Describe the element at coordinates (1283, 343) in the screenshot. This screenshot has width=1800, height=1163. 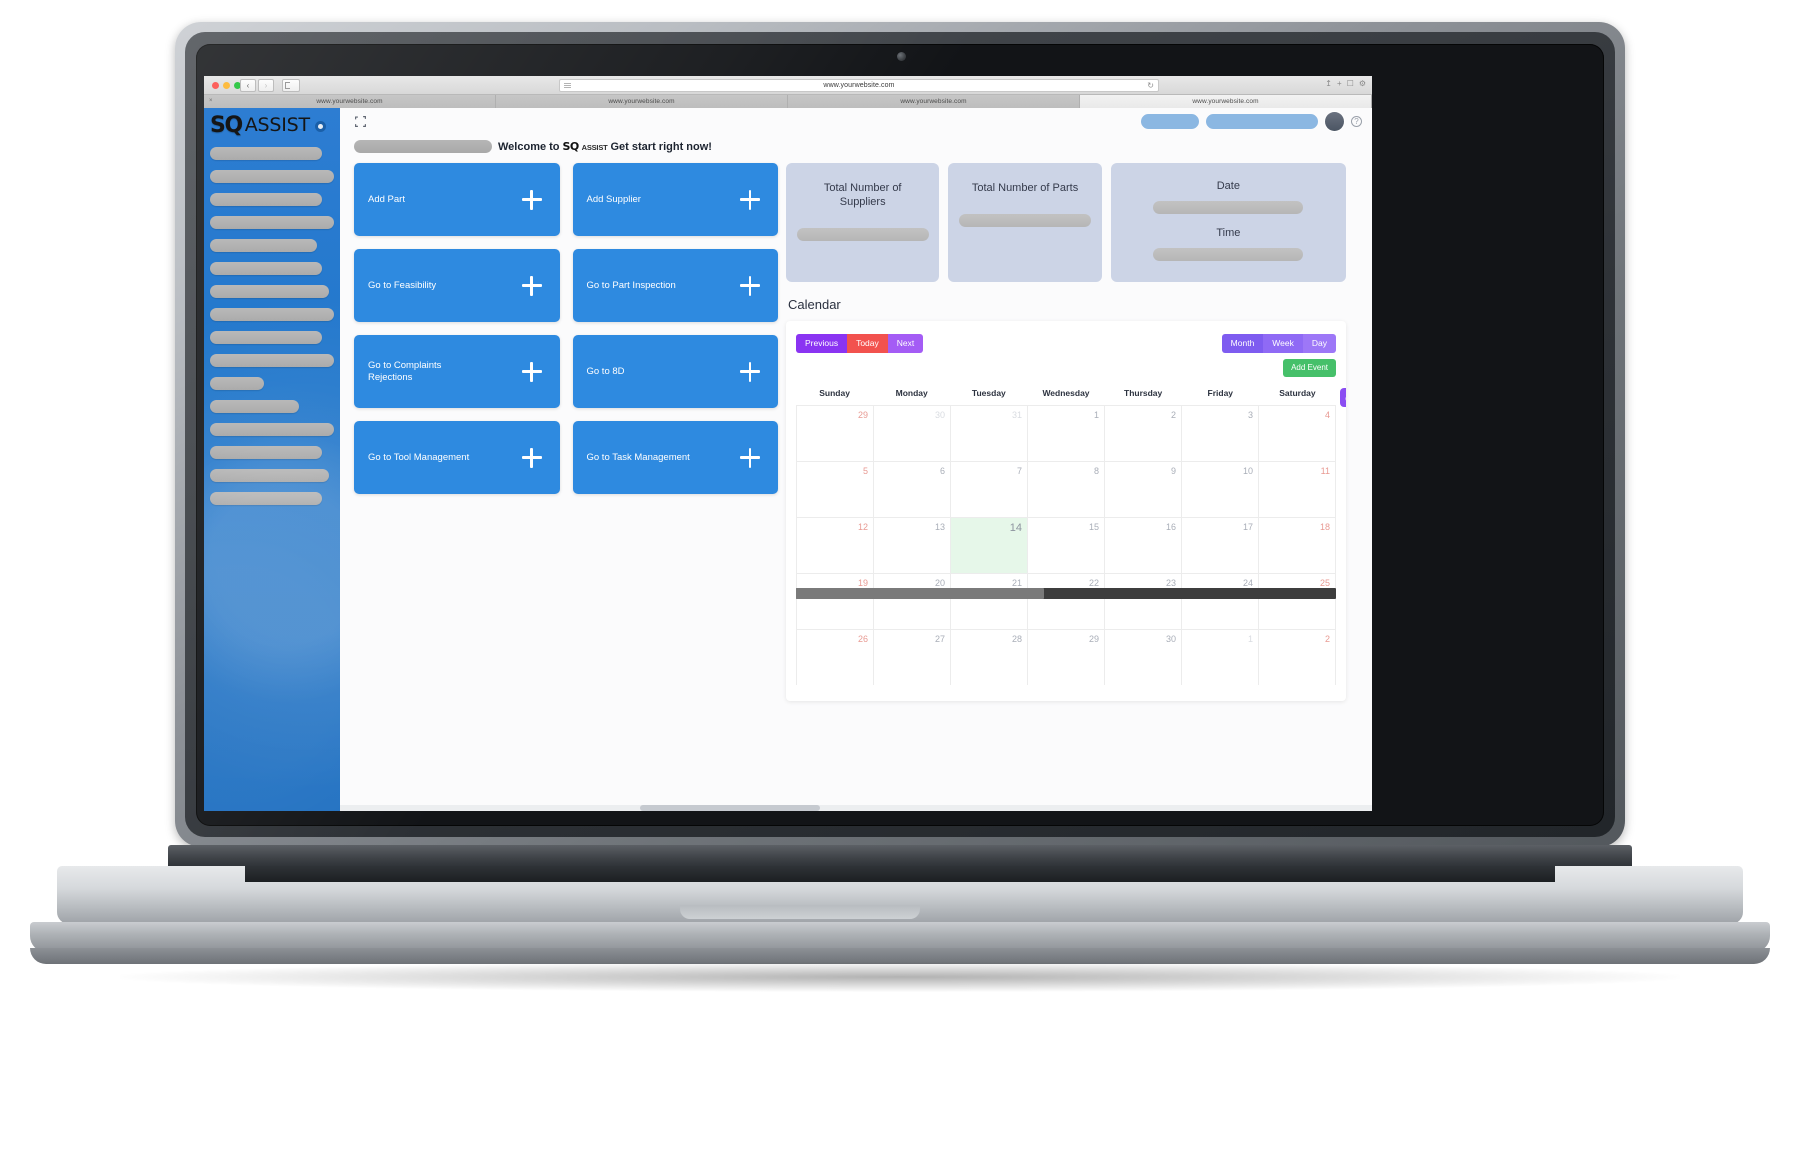
I see `calendar-view-week-button: Week` at that location.